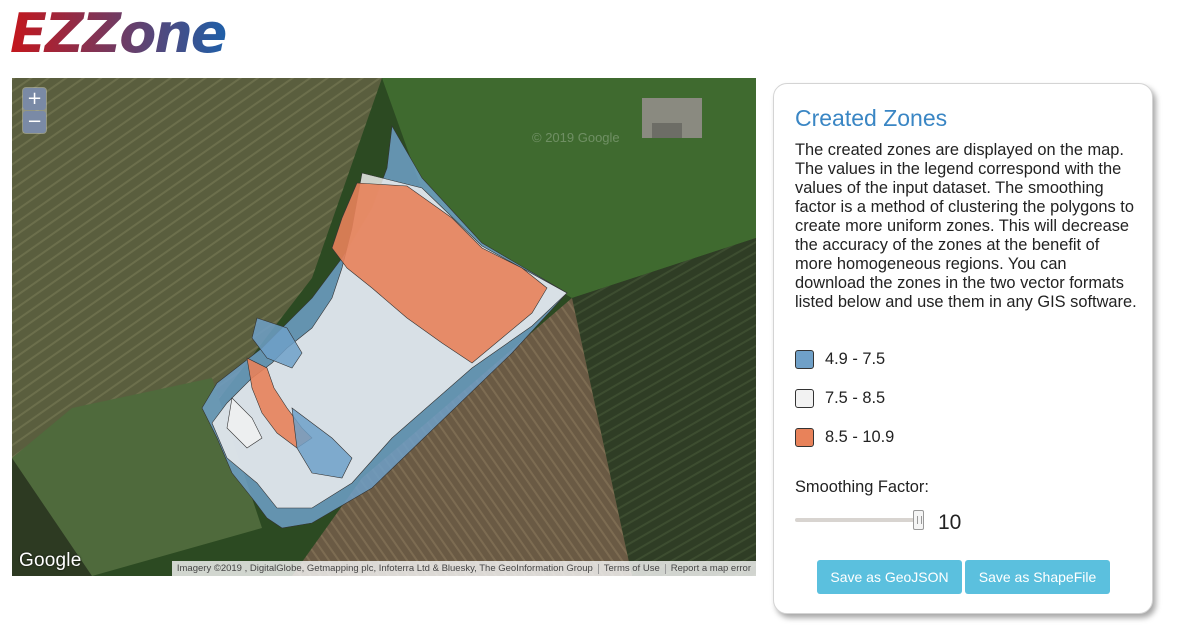  What do you see at coordinates (34, 99) in the screenshot?
I see `zoom-in-button: +` at bounding box center [34, 99].